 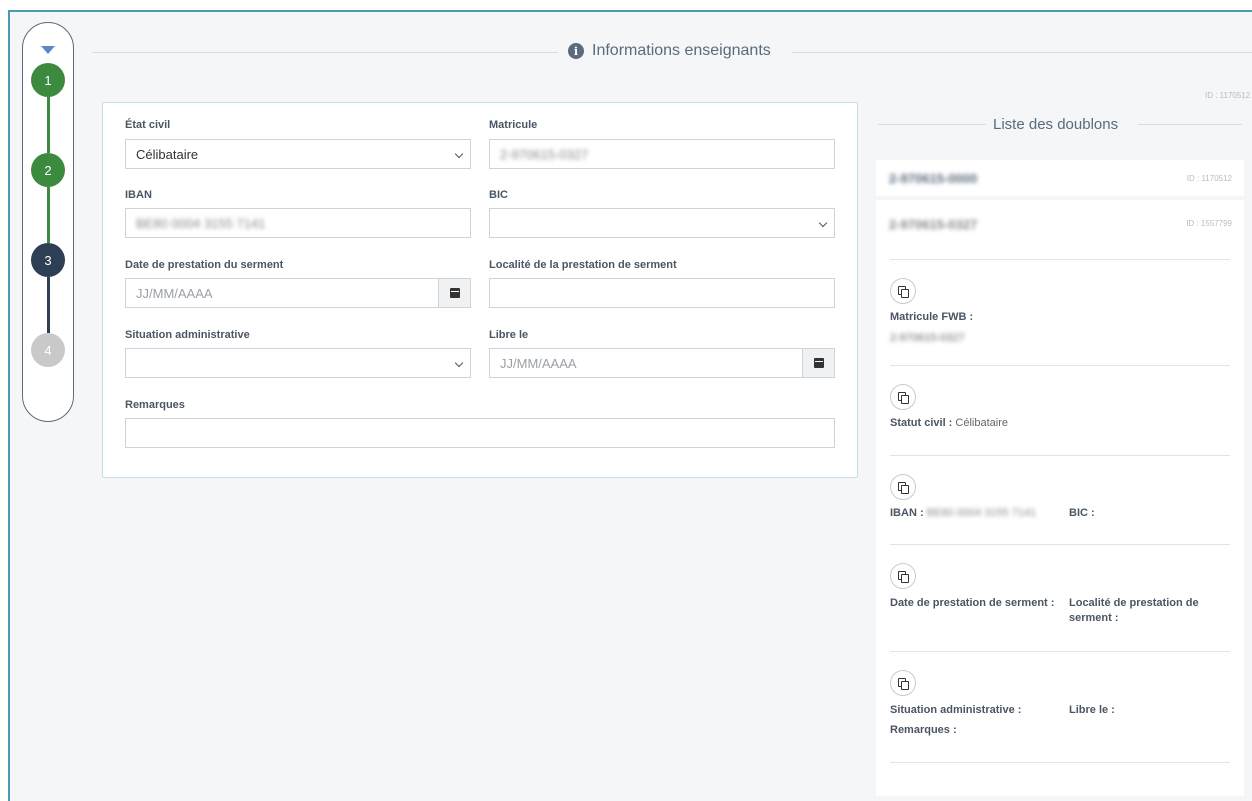 What do you see at coordinates (933, 224) in the screenshot?
I see `duplicate-matricule: 2-970615-0327` at bounding box center [933, 224].